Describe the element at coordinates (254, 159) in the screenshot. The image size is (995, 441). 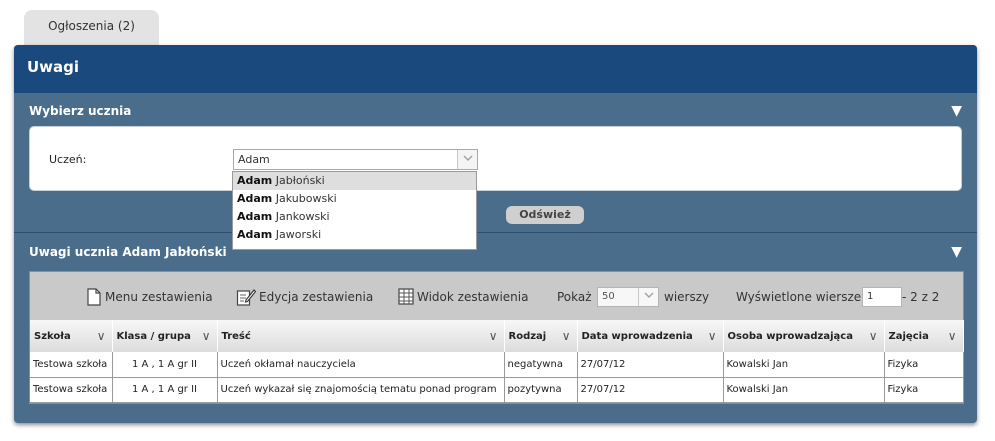
I see `student-input: Adam` at that location.